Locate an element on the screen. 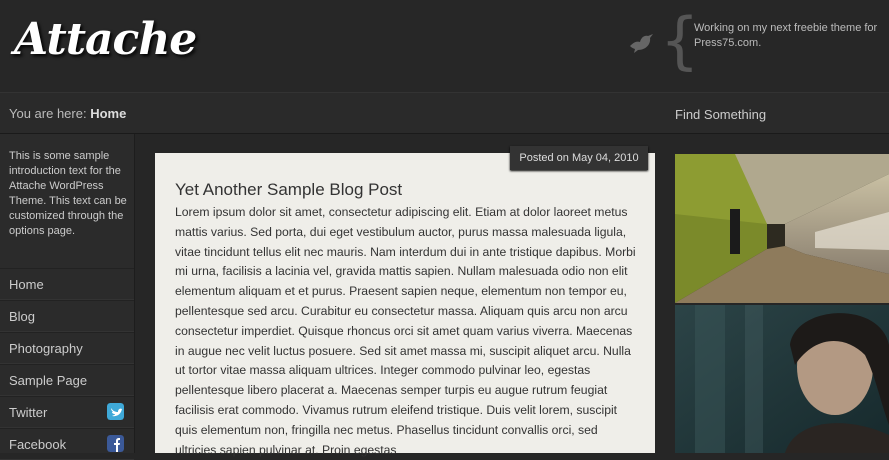 The image size is (889, 460). nav-item-blog: Blog is located at coordinates (67, 316).